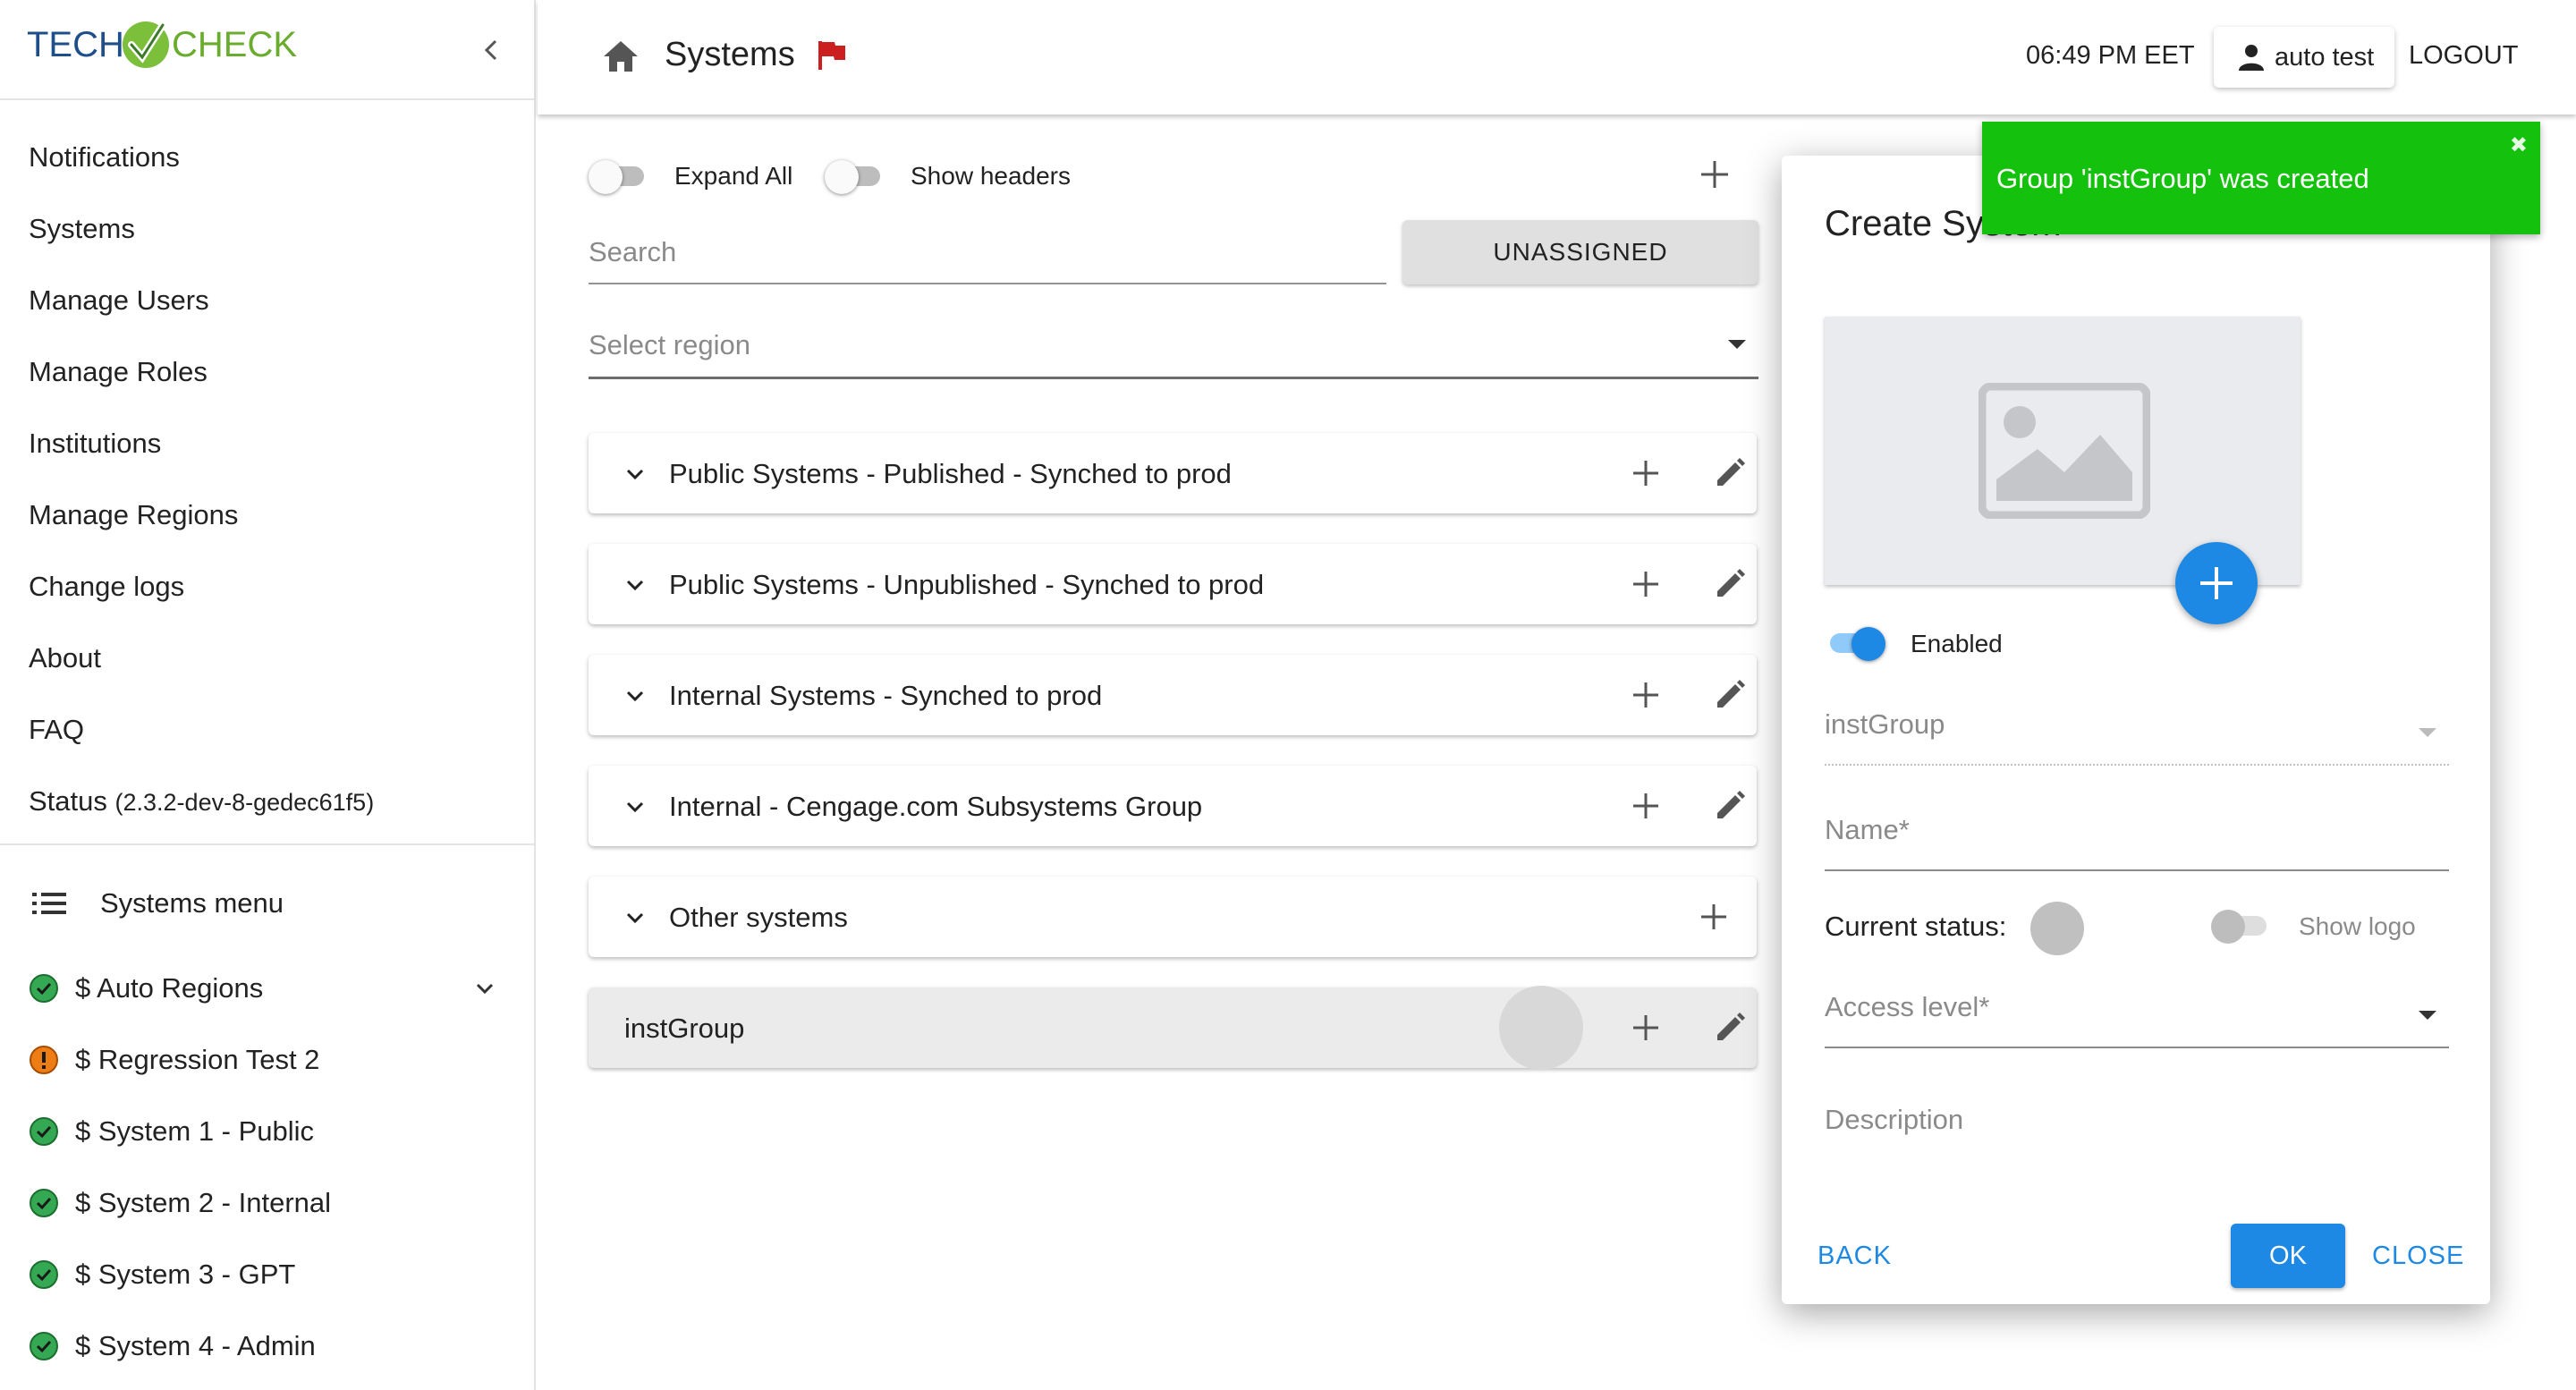  I want to click on group-name: instGroup, so click(684, 1028).